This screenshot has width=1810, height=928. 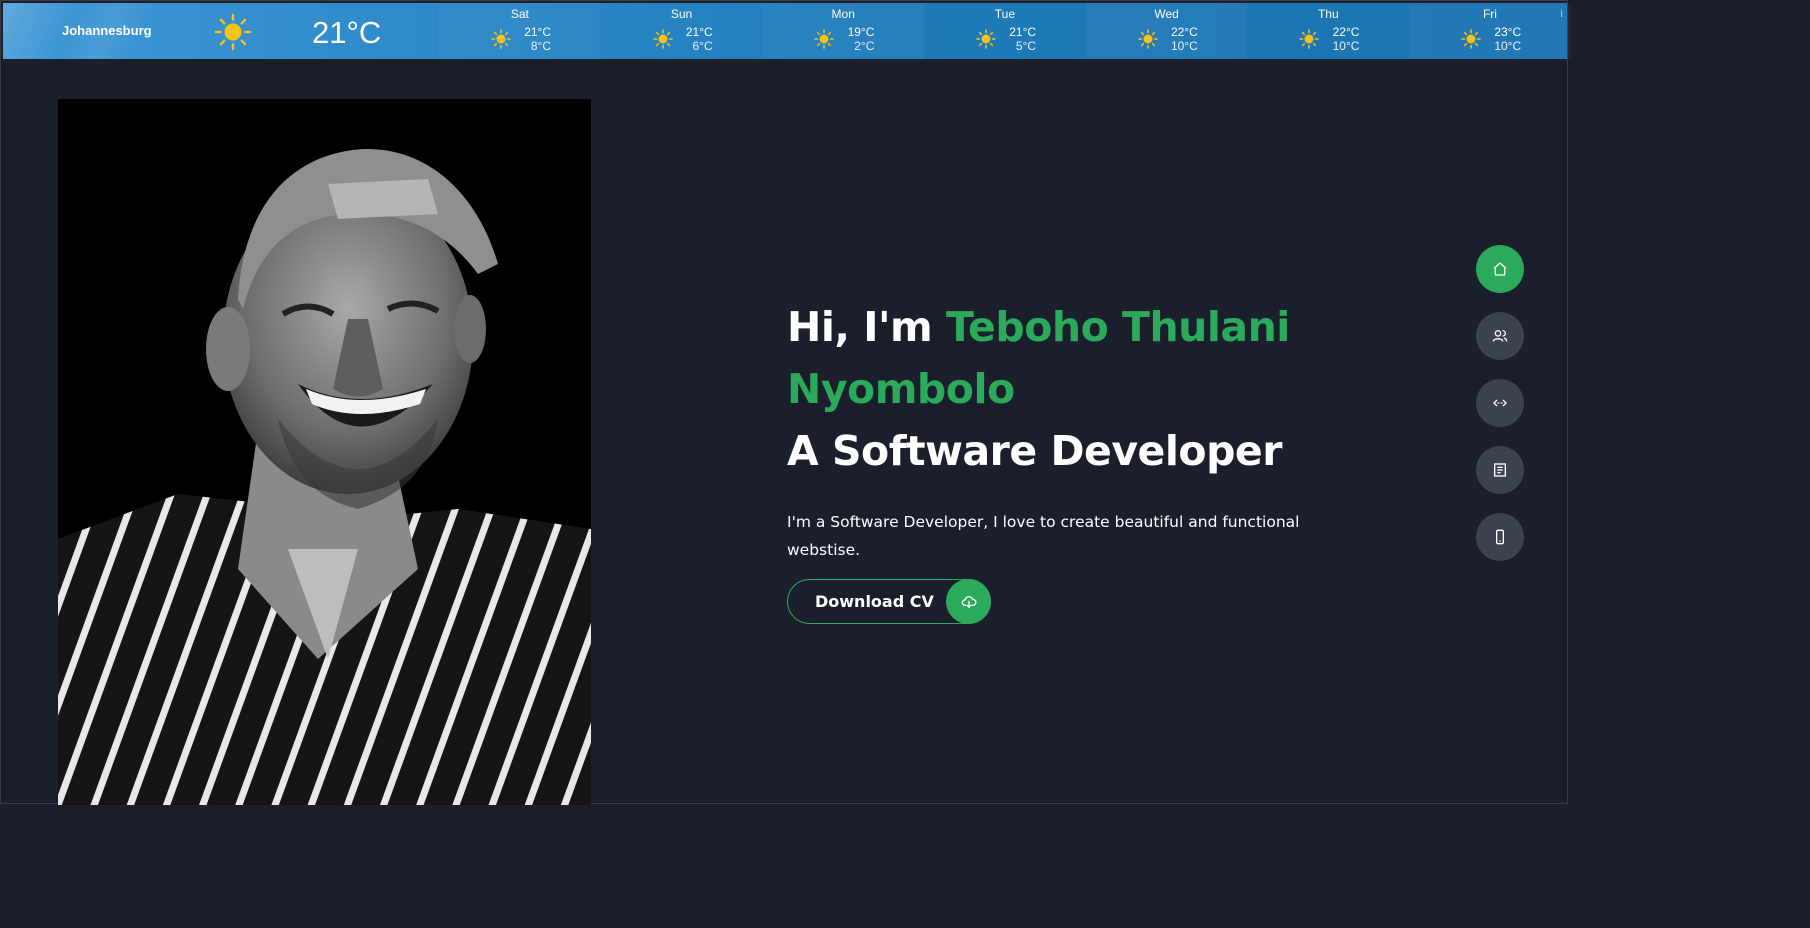 I want to click on side-navigation, so click(x=1500, y=412).